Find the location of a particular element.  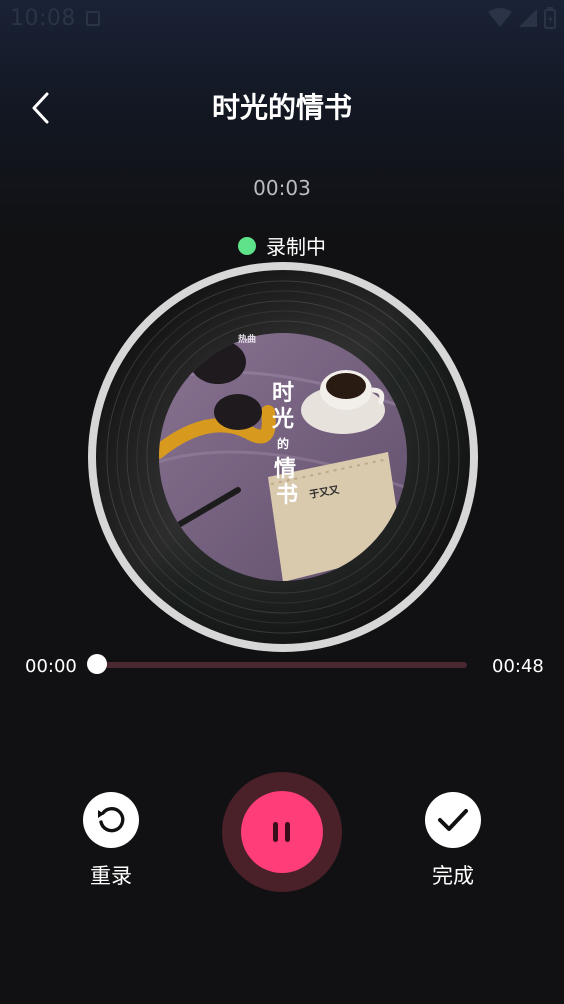

checkmark-icon is located at coordinates (453, 820).